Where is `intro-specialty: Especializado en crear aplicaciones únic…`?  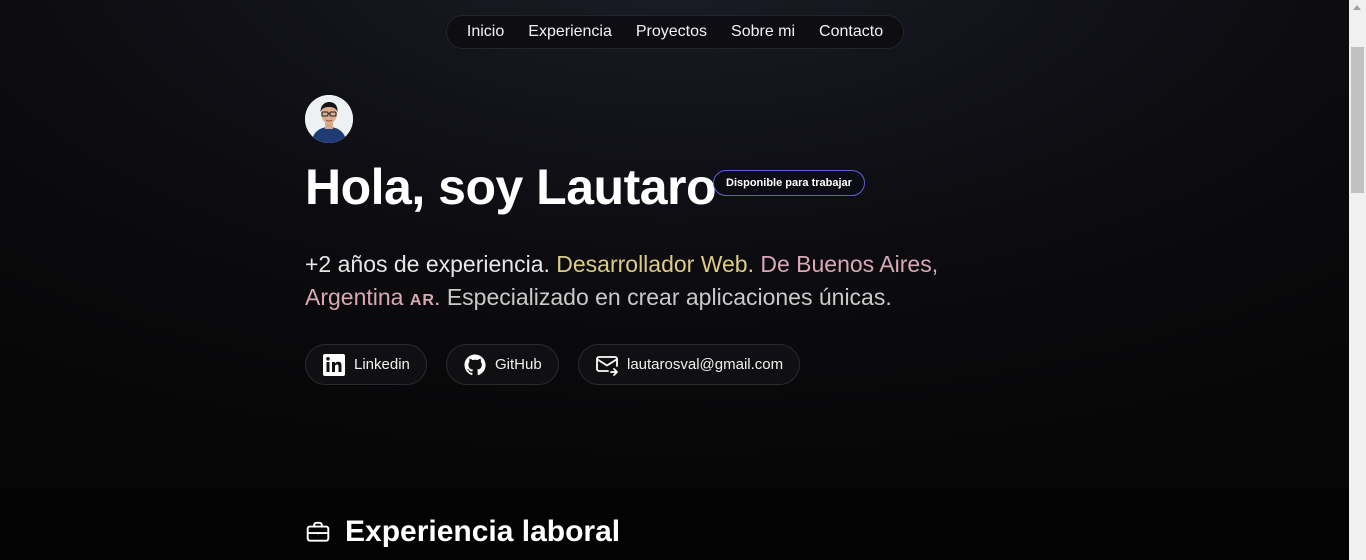
intro-specialty: Especializado en crear aplicaciones únic… is located at coordinates (669, 297).